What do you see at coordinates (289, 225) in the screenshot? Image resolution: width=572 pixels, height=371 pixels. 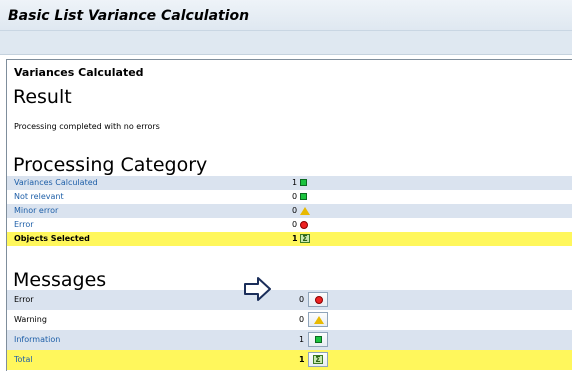 I see `category-row-error: Error 0` at bounding box center [289, 225].